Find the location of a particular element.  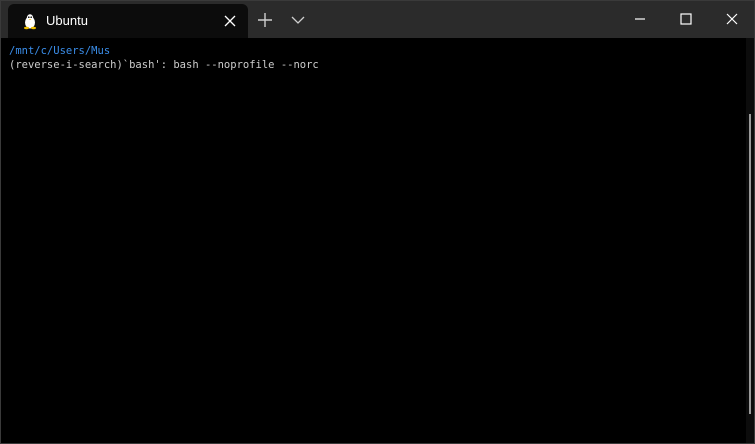

plus-icon is located at coordinates (265, 20).